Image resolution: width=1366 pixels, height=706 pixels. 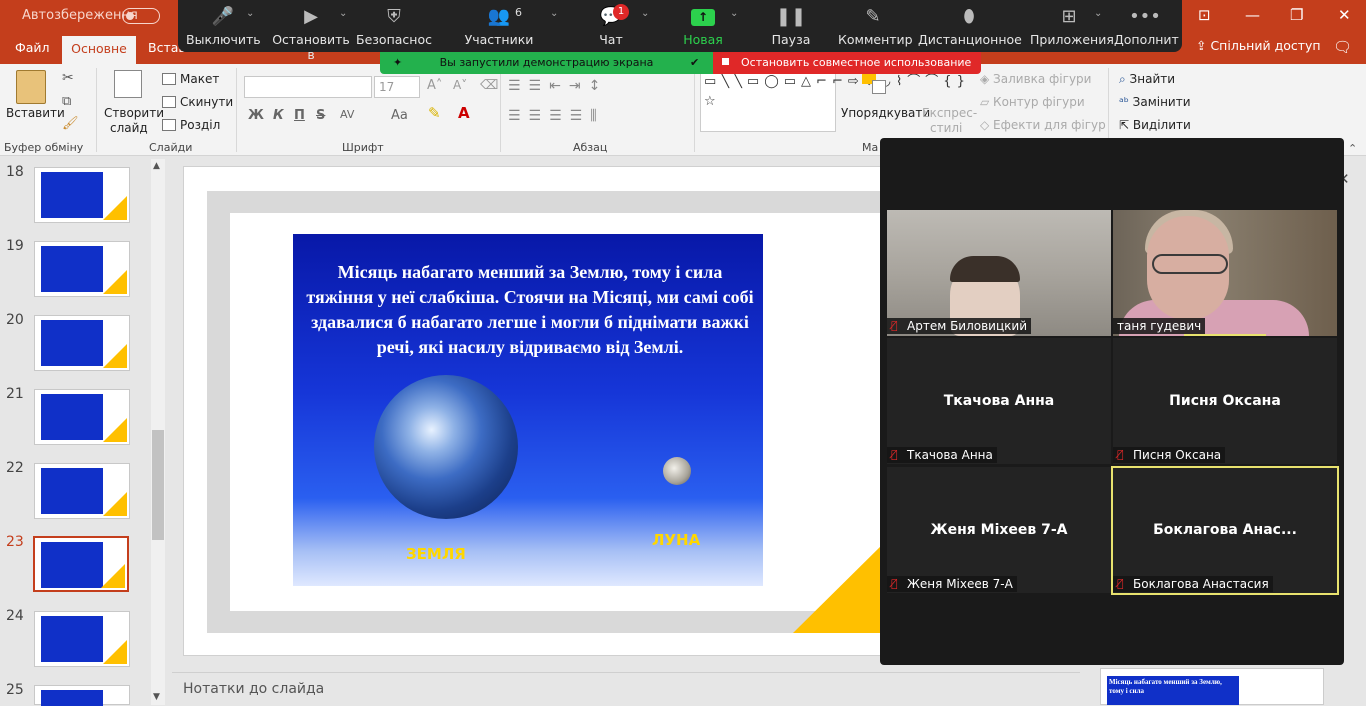 I want to click on collapse-ribbon-icon: ⌃, so click(x=1352, y=148).